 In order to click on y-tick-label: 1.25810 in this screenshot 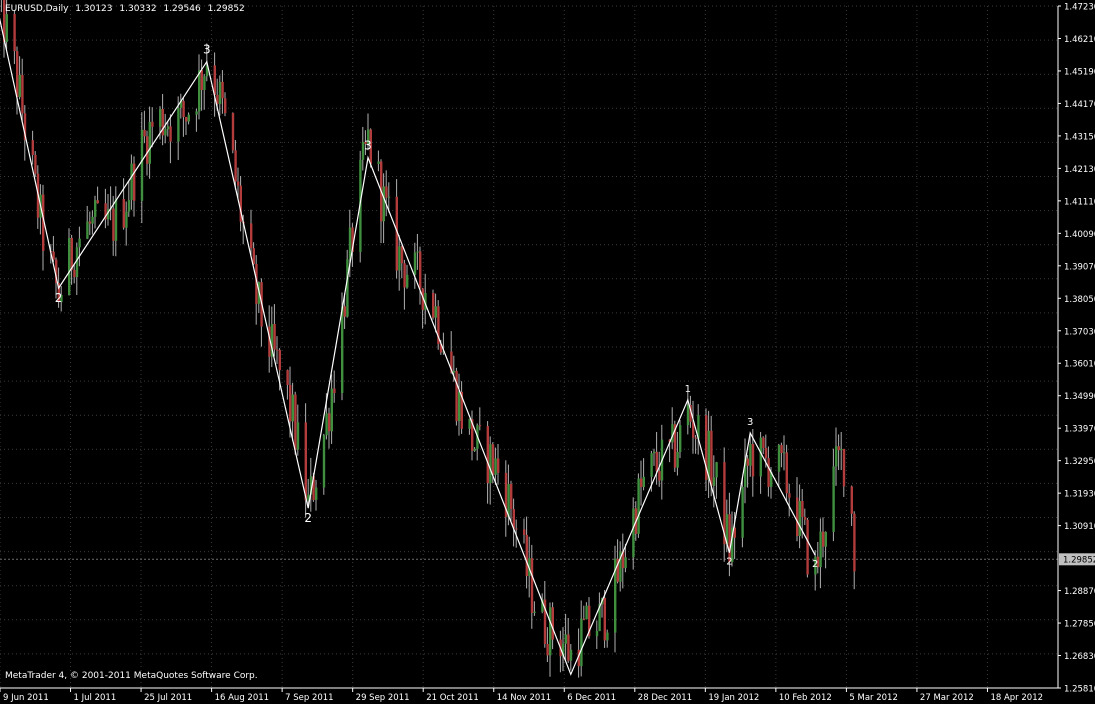, I will do `click(1079, 690)`.